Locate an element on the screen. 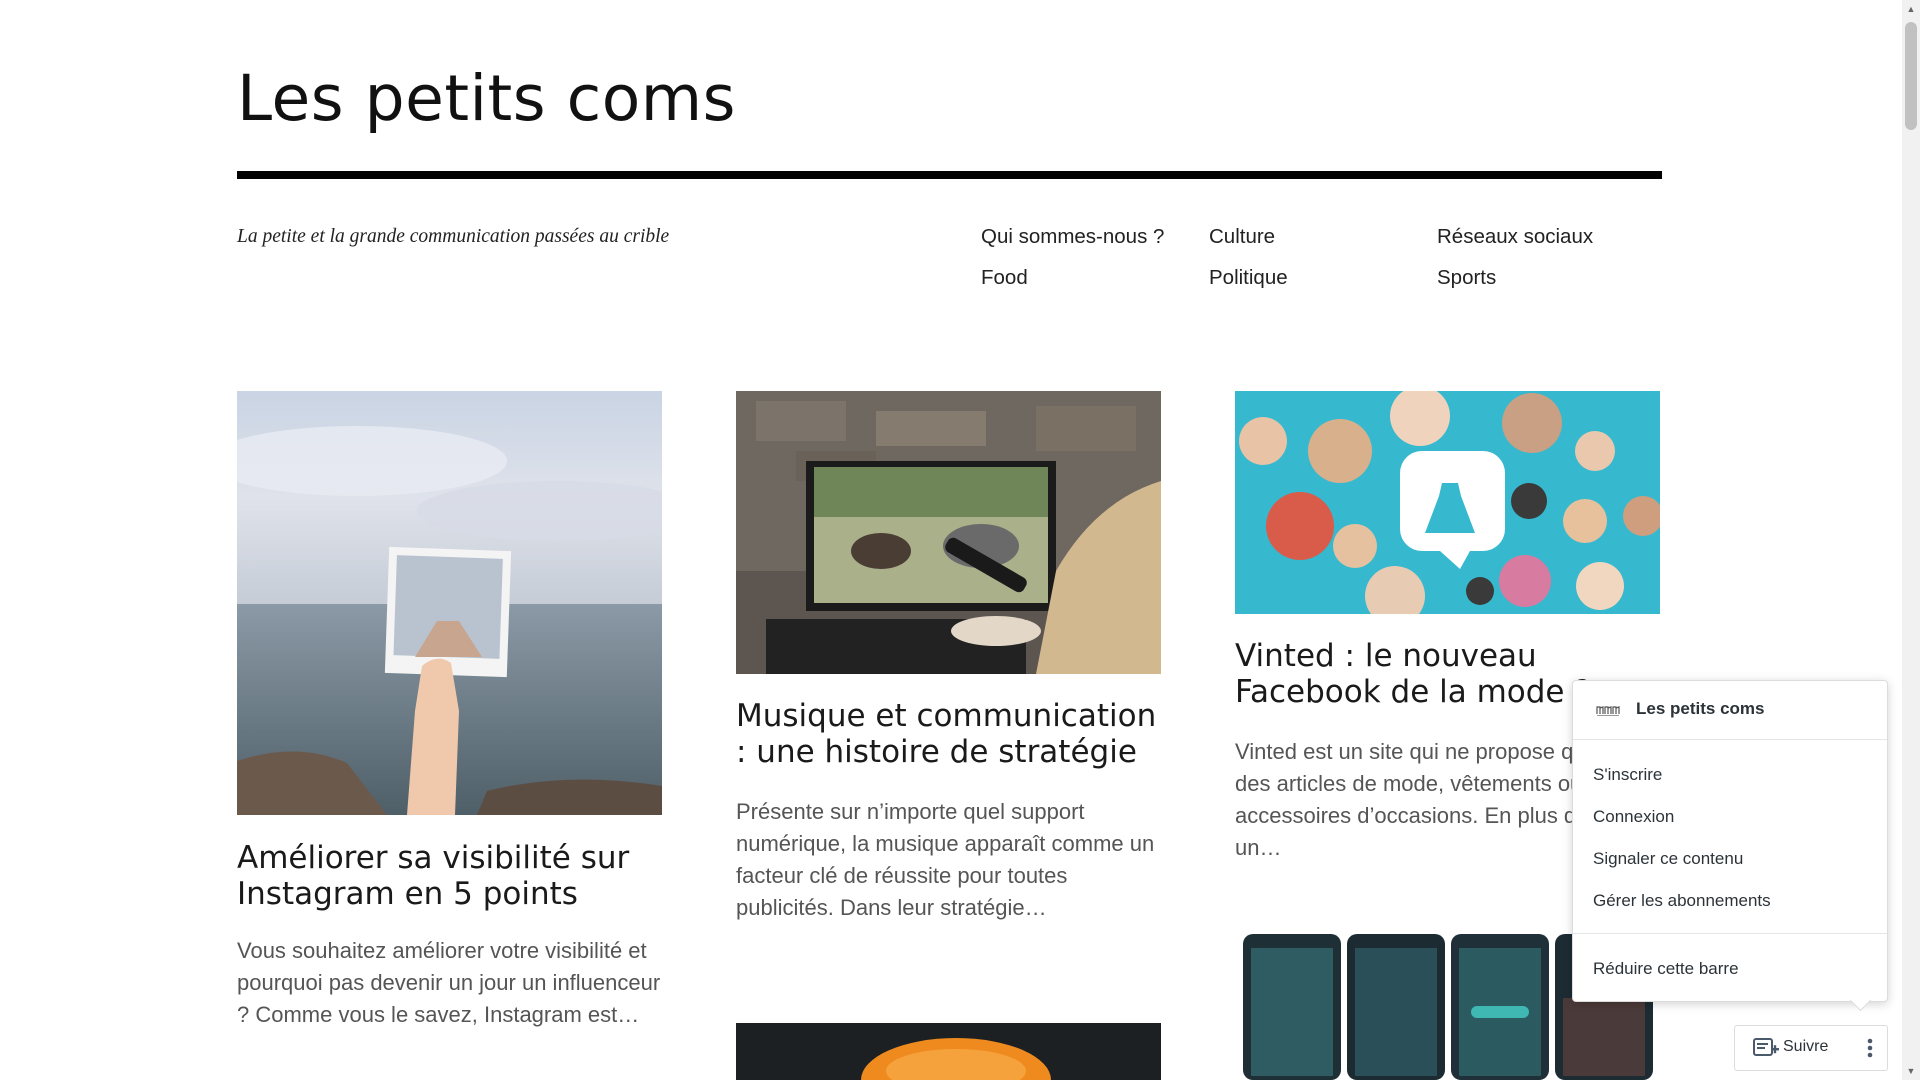 The image size is (1920, 1080). nav-item-politique: Politique is located at coordinates (1248, 278).